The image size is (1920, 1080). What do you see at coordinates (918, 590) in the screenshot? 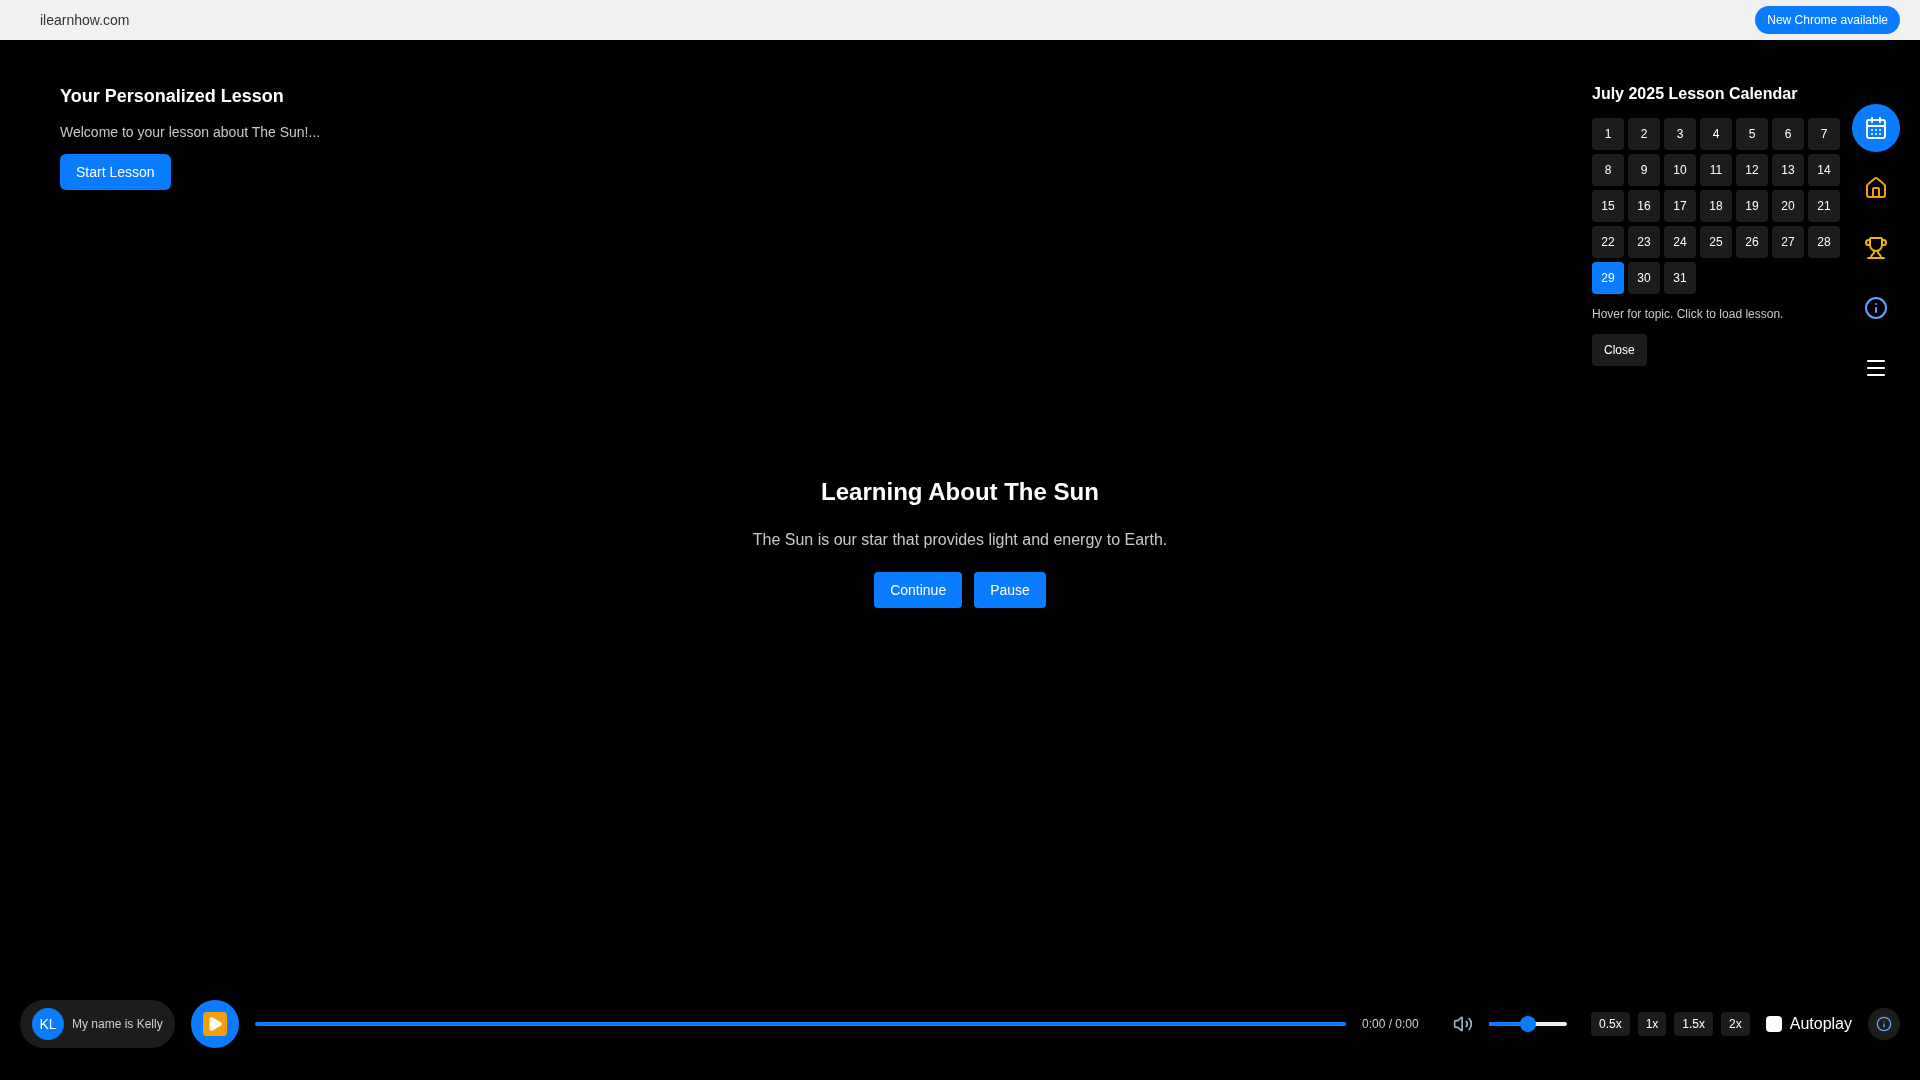
I see `content-button: Continue` at bounding box center [918, 590].